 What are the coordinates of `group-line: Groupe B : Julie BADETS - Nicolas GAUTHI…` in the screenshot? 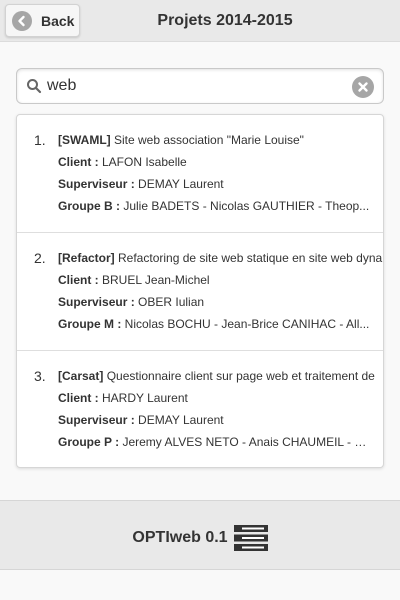 It's located at (213, 206).